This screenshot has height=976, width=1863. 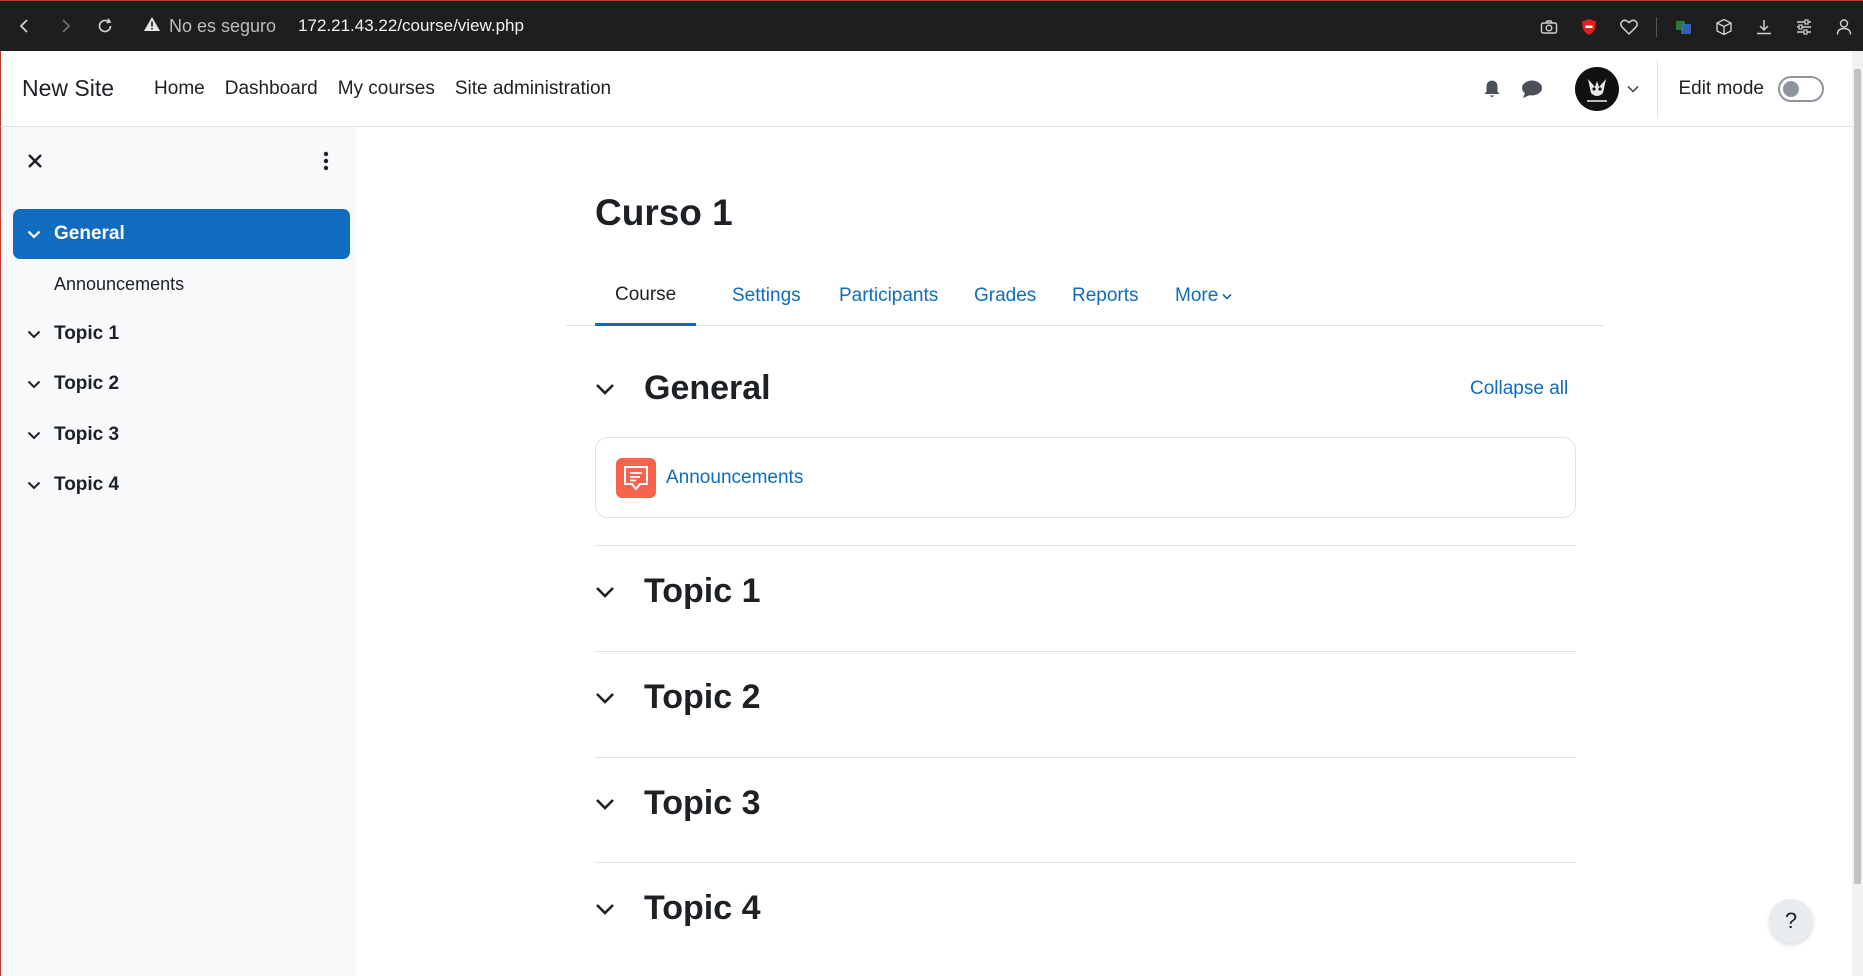 What do you see at coordinates (734, 478) in the screenshot?
I see `activity-link: Announcements` at bounding box center [734, 478].